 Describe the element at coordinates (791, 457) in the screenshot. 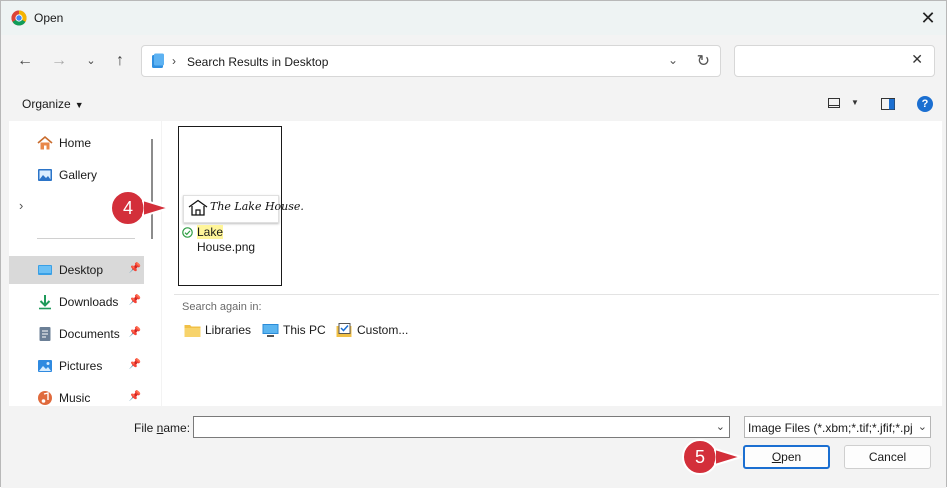

I see `open-label: pen` at that location.